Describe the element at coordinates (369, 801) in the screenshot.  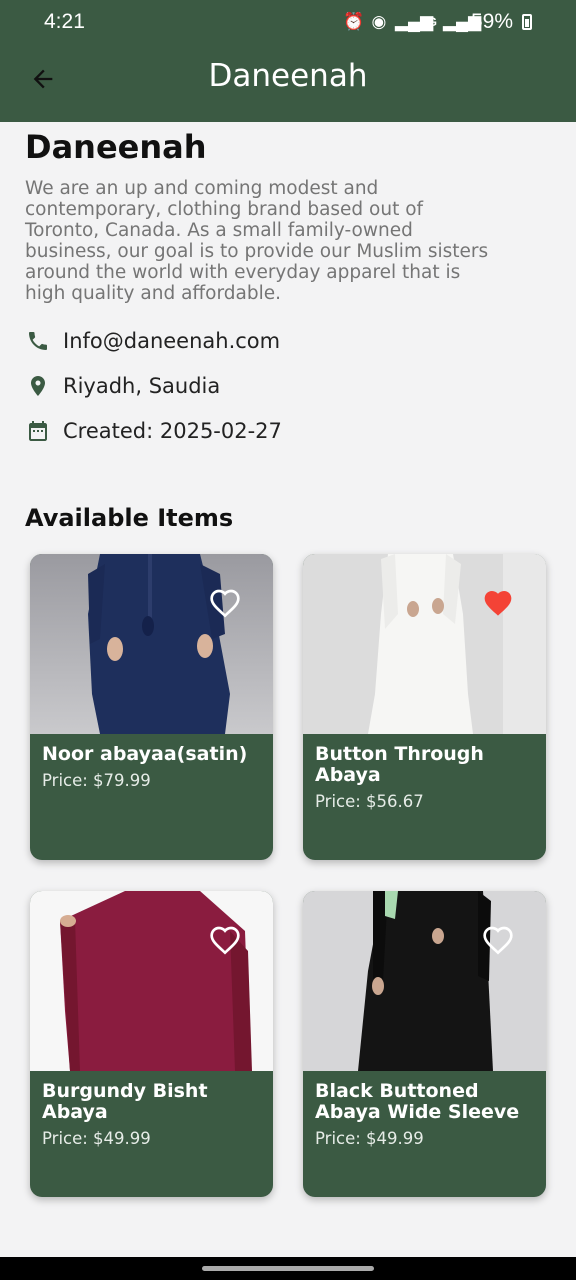
I see `product-price: Price: $56.67` at that location.